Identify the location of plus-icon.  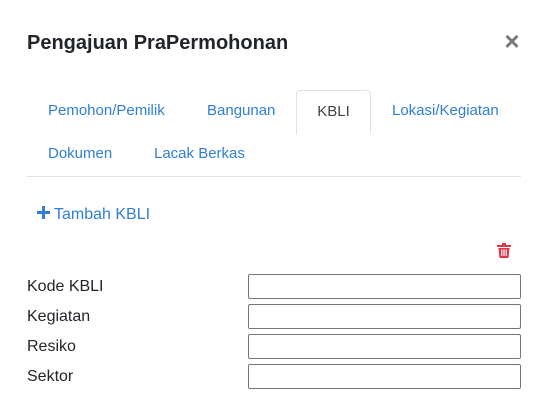
(43, 212).